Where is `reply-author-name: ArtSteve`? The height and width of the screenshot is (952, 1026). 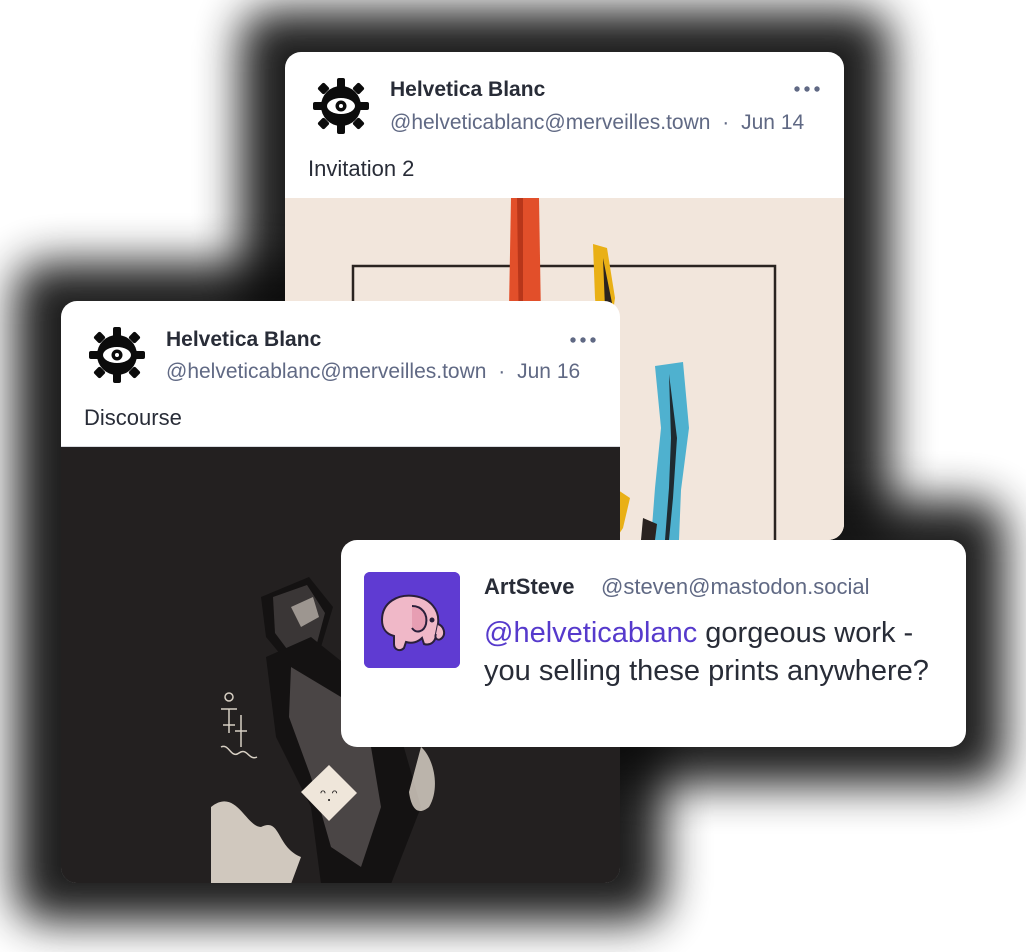 reply-author-name: ArtSteve is located at coordinates (529, 587).